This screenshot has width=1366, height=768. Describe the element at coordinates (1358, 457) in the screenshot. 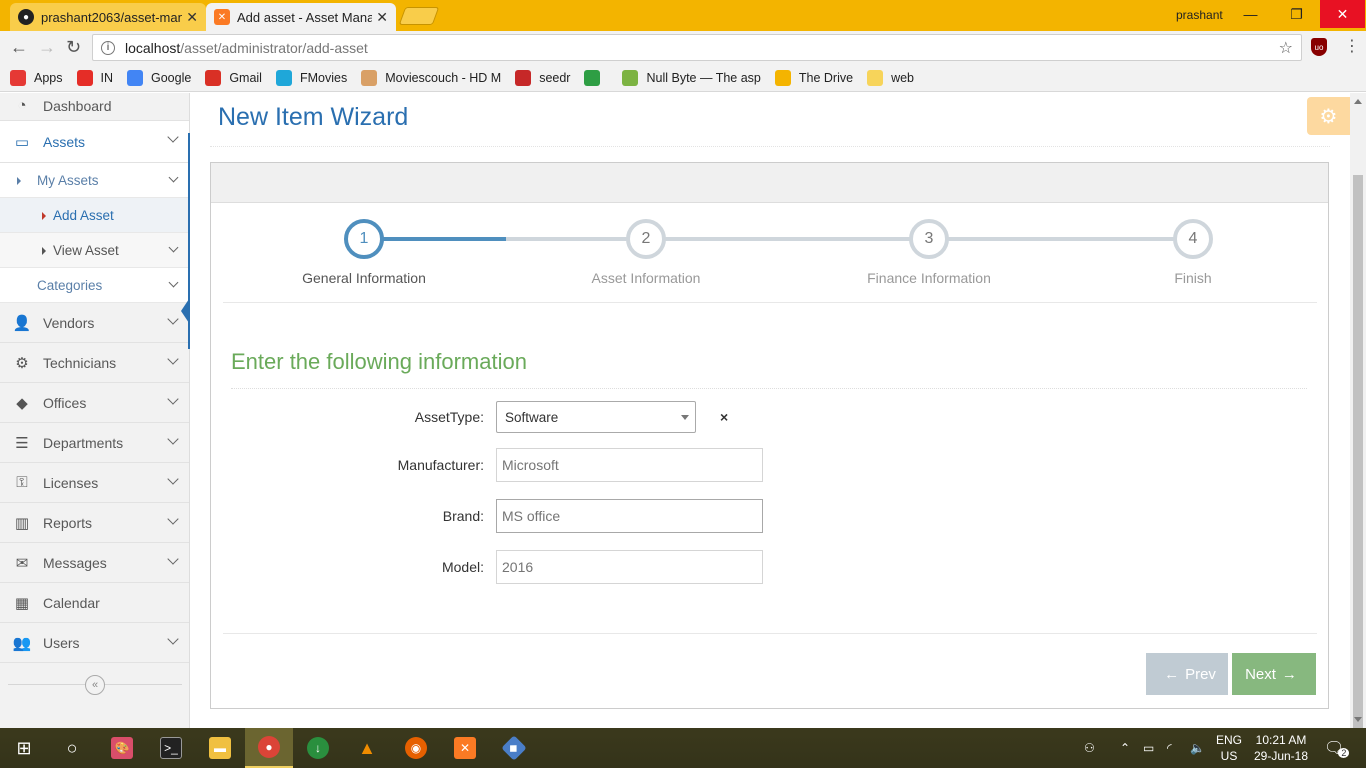

I see `scroll-thumb` at that location.